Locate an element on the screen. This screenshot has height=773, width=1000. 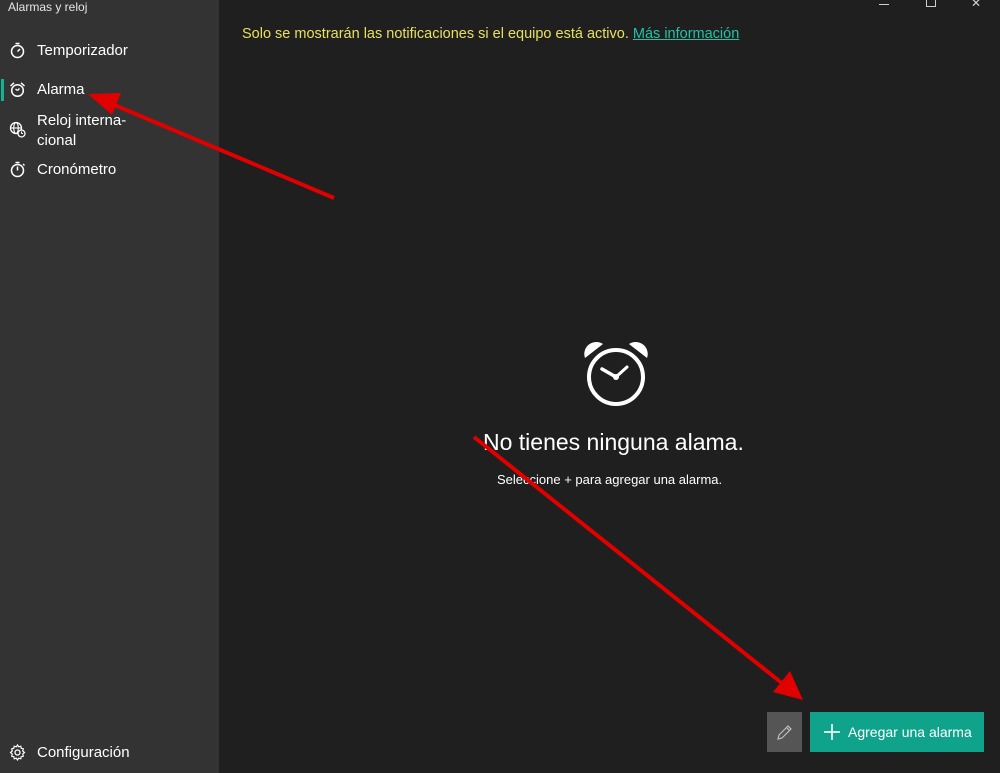
sidebar-item-temporizador: Temporizador is located at coordinates (109, 52).